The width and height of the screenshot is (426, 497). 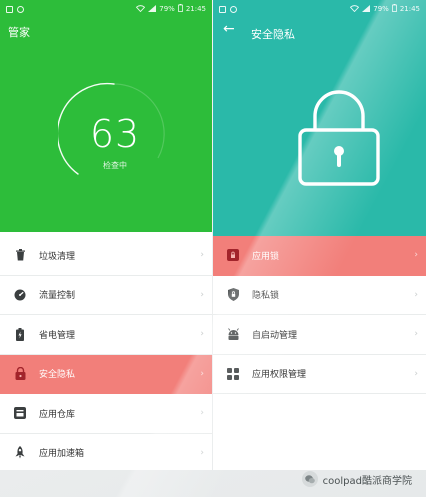 What do you see at coordinates (20, 453) in the screenshot?
I see `rocket-icon` at bounding box center [20, 453].